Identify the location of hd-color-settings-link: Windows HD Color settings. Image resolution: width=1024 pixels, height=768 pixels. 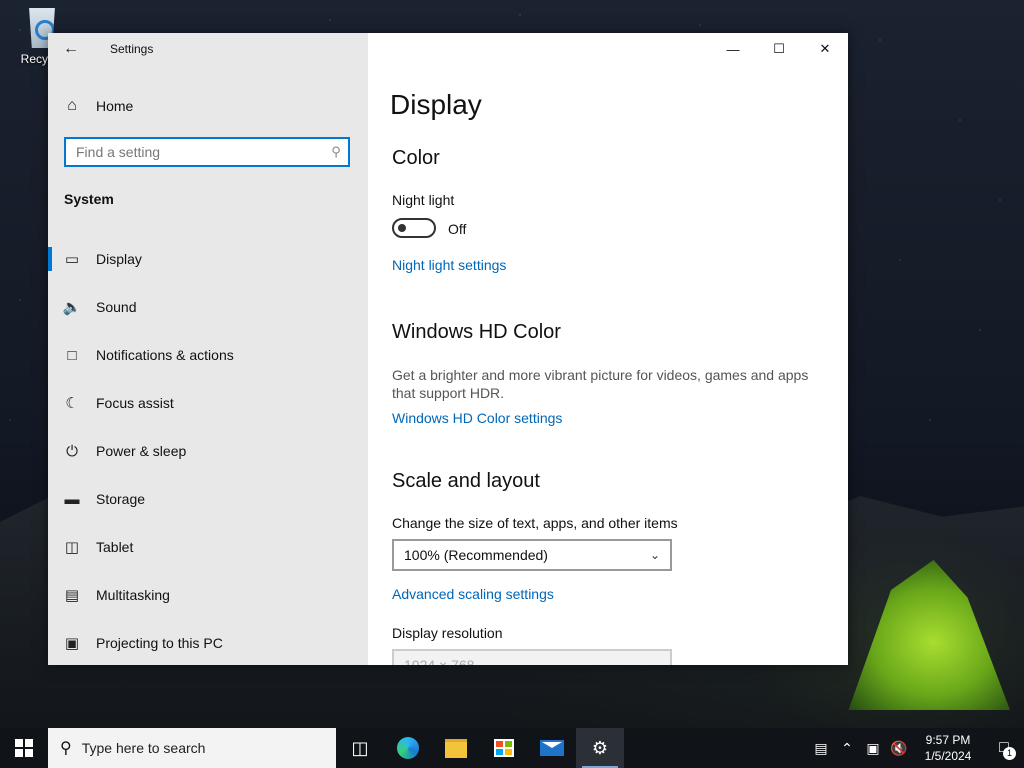
(477, 418).